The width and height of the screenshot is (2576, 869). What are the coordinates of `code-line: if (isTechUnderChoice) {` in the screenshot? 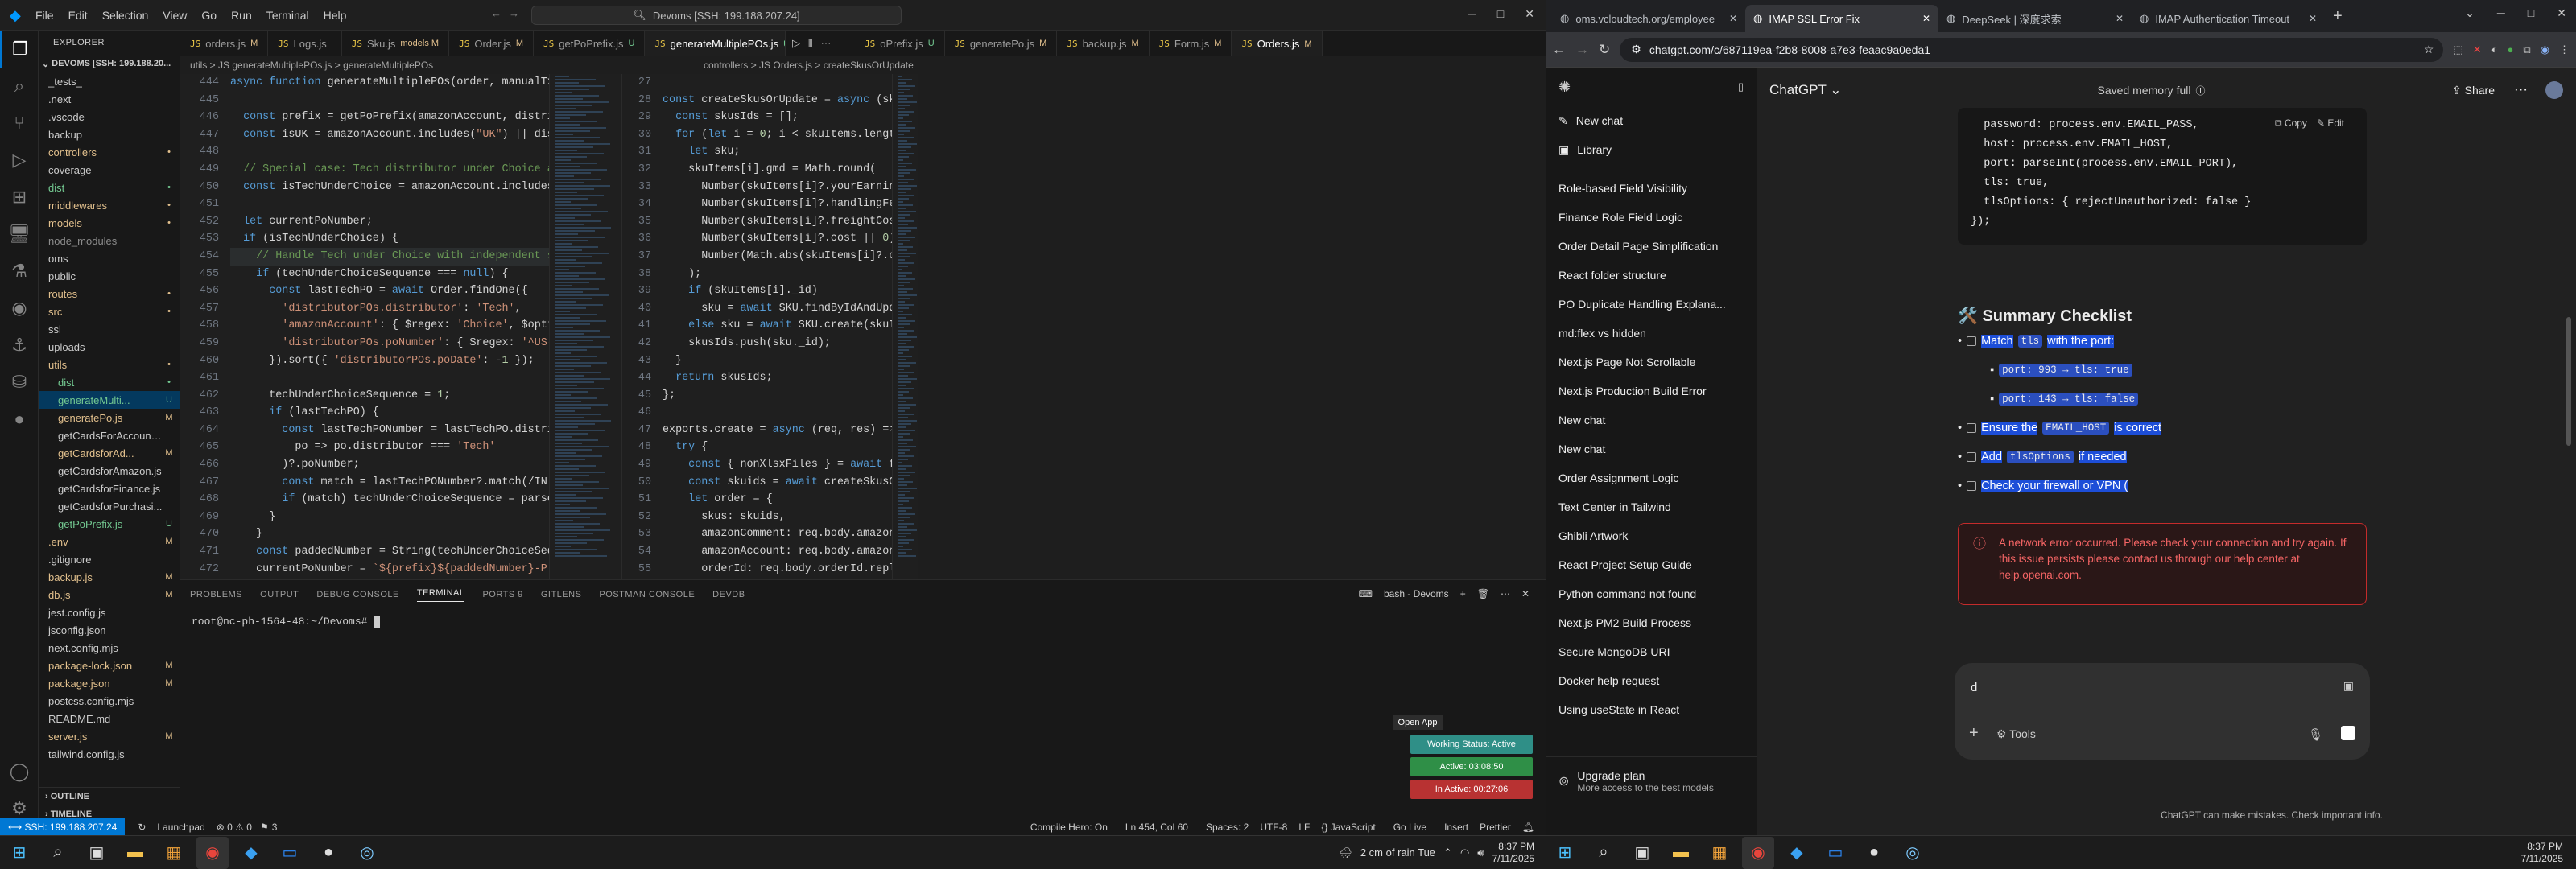 It's located at (389, 239).